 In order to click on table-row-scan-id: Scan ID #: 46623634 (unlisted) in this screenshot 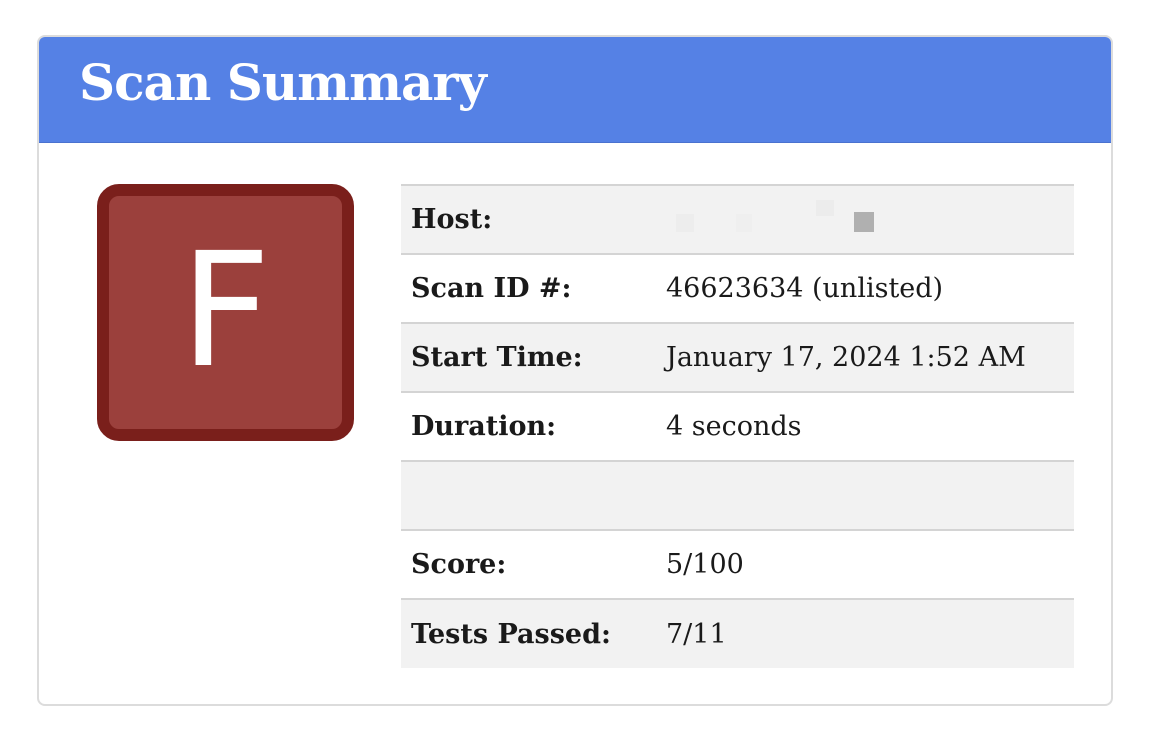, I will do `click(737, 289)`.